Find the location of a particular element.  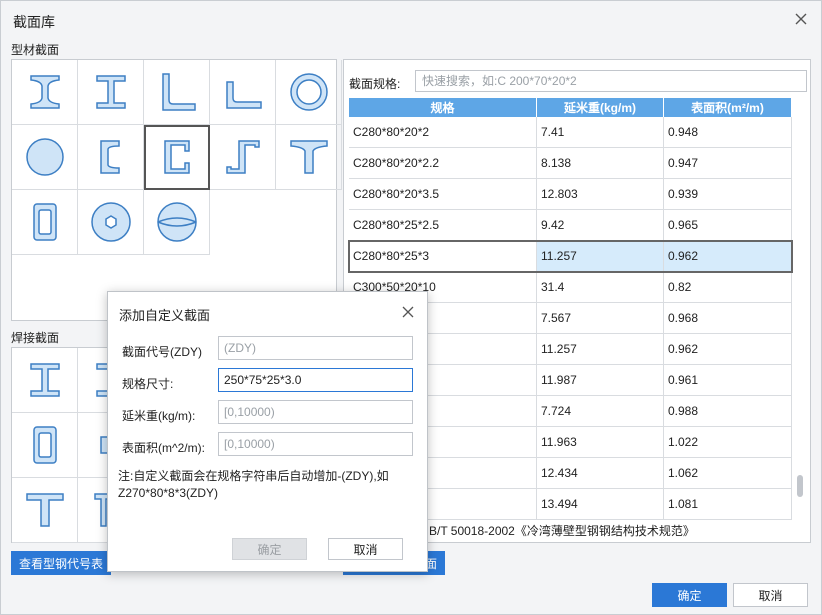

hex-bar-icon is located at coordinates (110, 222).